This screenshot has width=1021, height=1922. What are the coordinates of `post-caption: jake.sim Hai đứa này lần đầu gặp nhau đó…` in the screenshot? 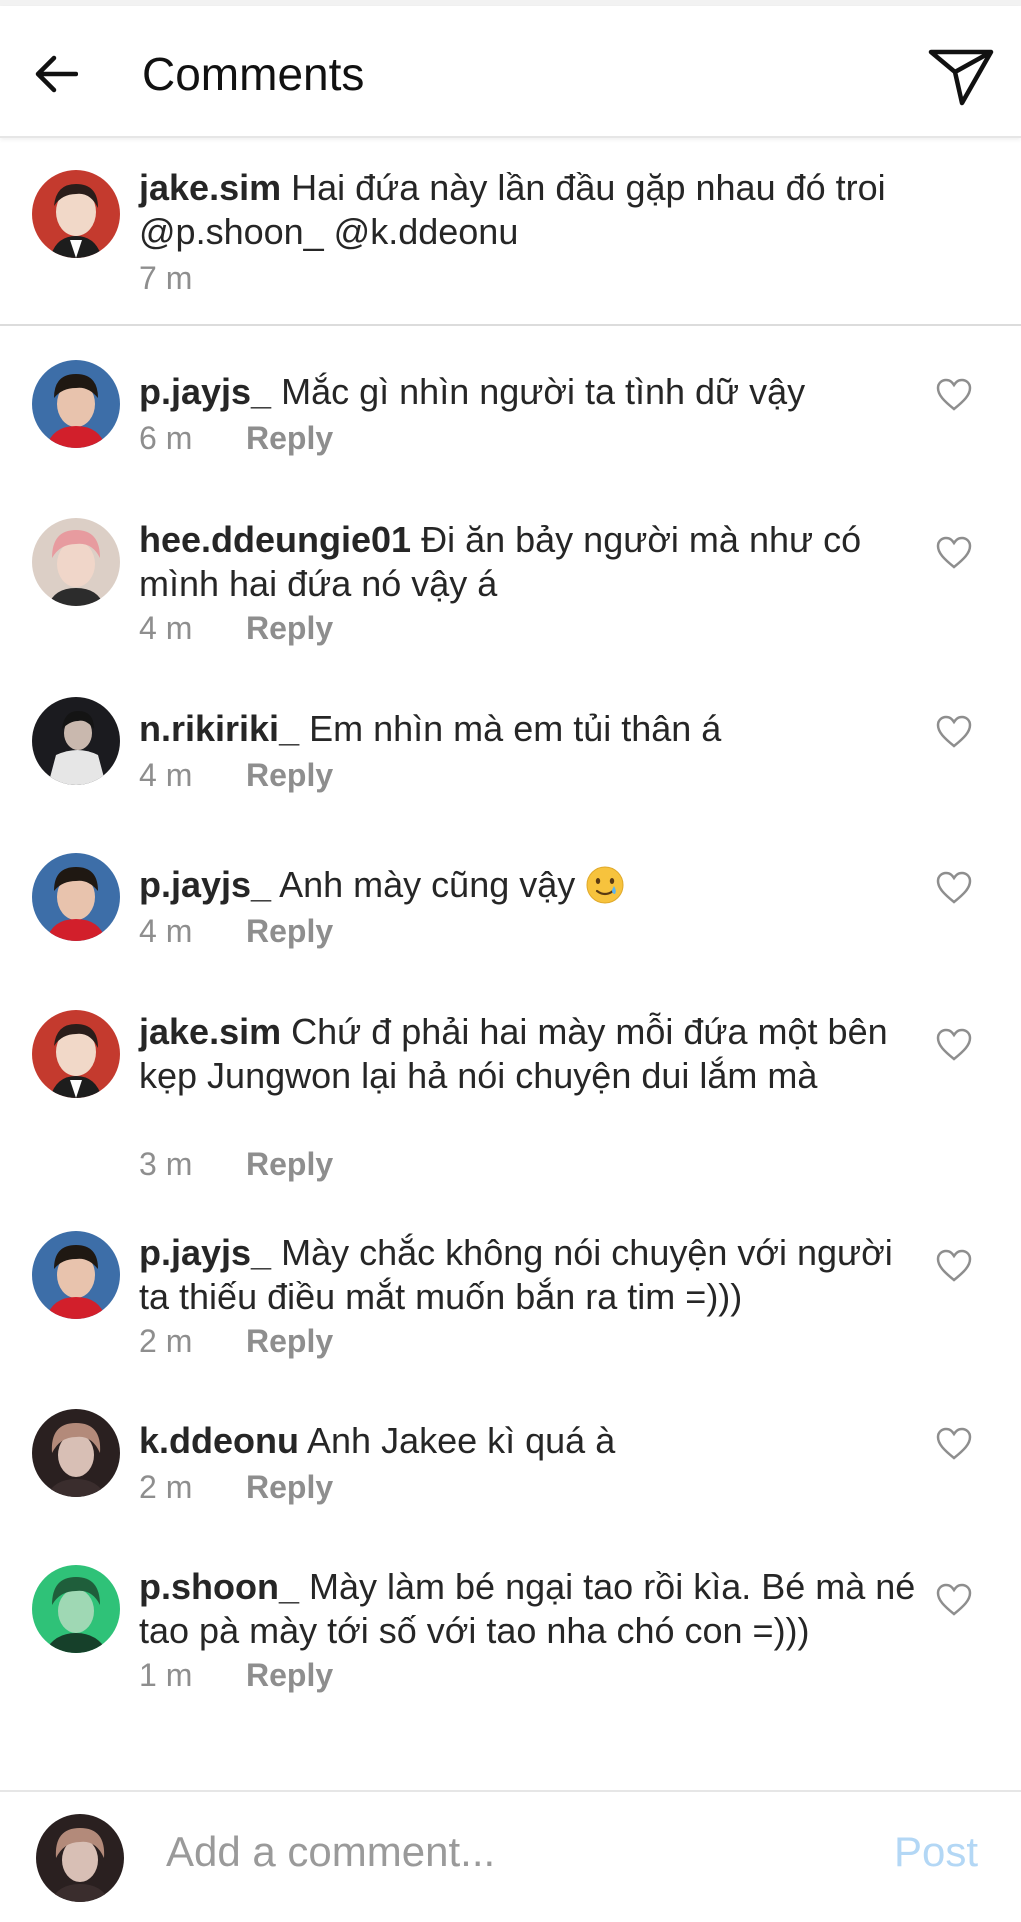 It's located at (510, 232).